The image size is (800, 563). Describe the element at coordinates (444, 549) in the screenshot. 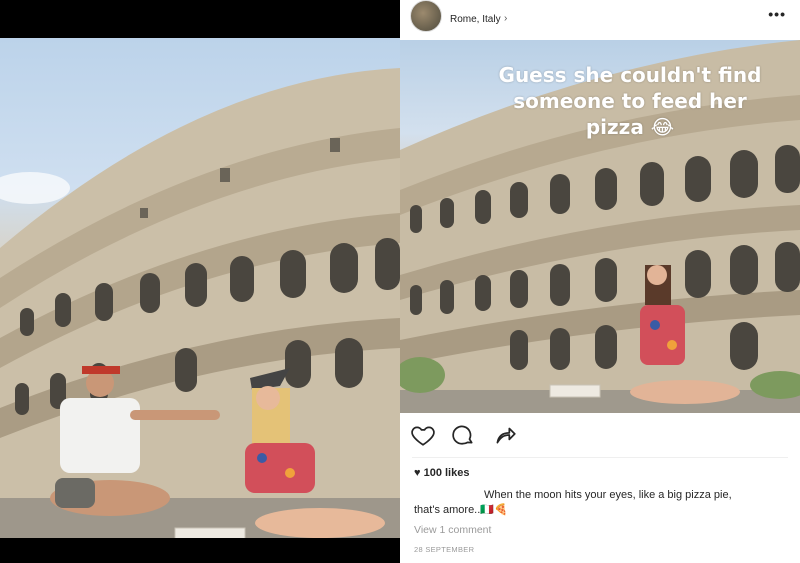

I see `post-date: 28 SEPTEMBER` at that location.